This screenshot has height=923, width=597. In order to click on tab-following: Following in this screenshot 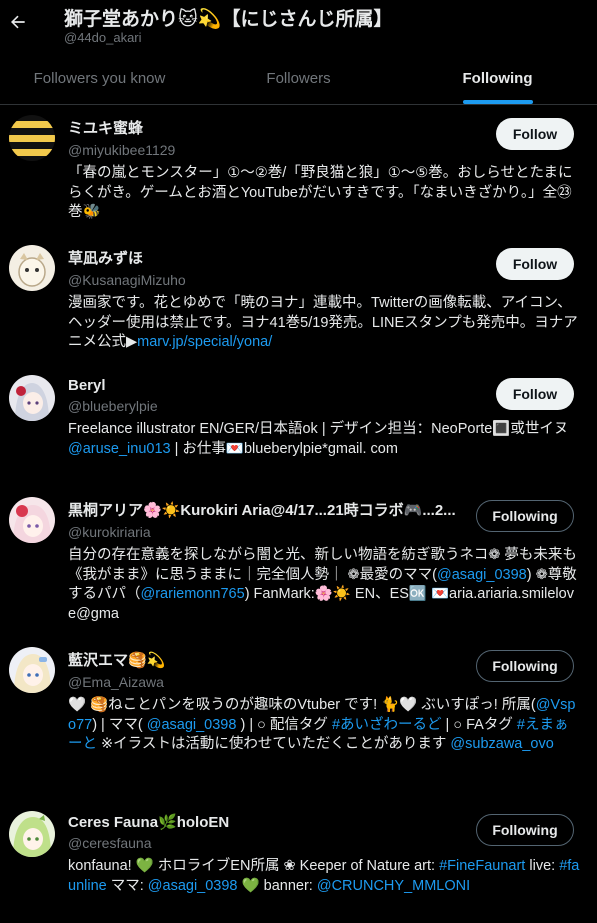, I will do `click(497, 78)`.